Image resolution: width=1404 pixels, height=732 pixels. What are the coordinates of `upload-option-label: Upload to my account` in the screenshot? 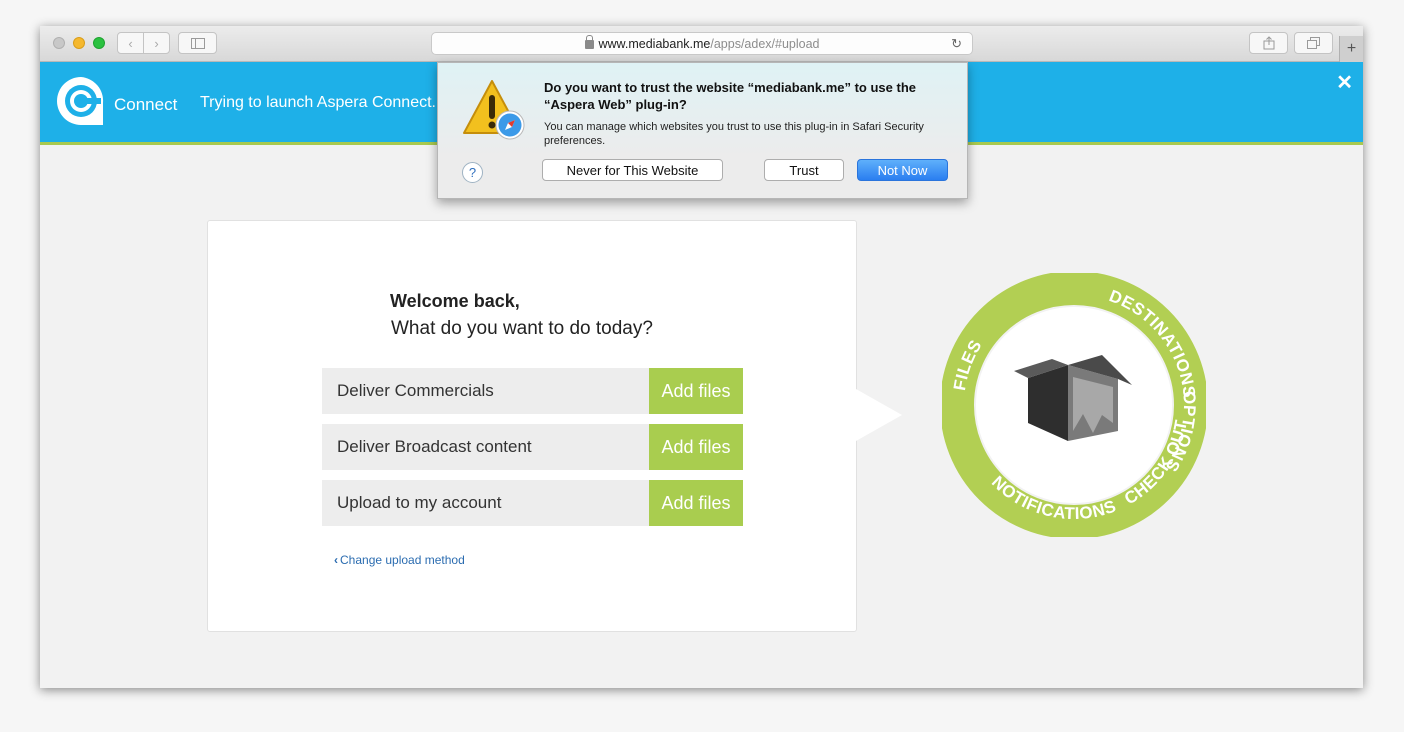 It's located at (419, 502).